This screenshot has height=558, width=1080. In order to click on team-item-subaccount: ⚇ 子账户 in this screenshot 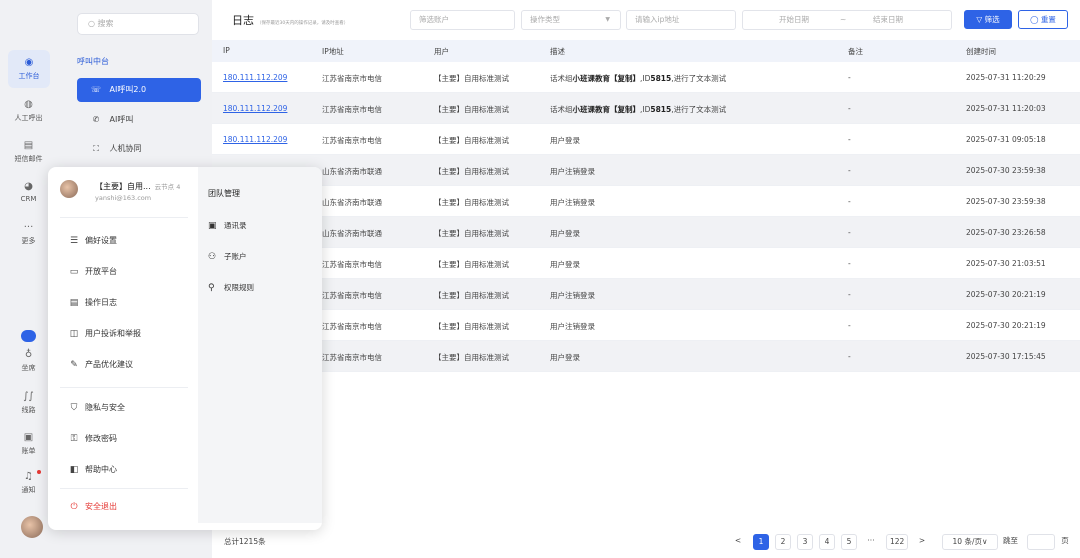, I will do `click(227, 256)`.